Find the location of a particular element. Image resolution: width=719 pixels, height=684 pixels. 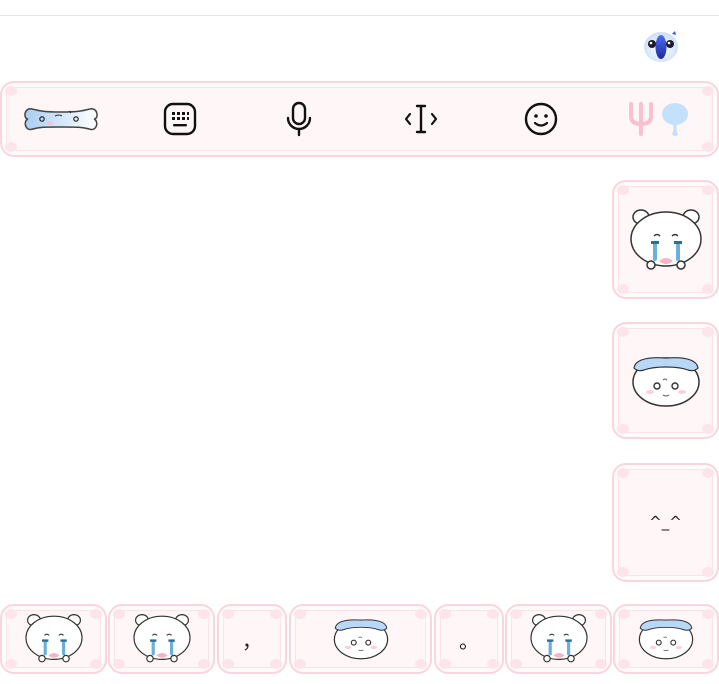

kaomoji-label: ^_^ is located at coordinates (665, 522).